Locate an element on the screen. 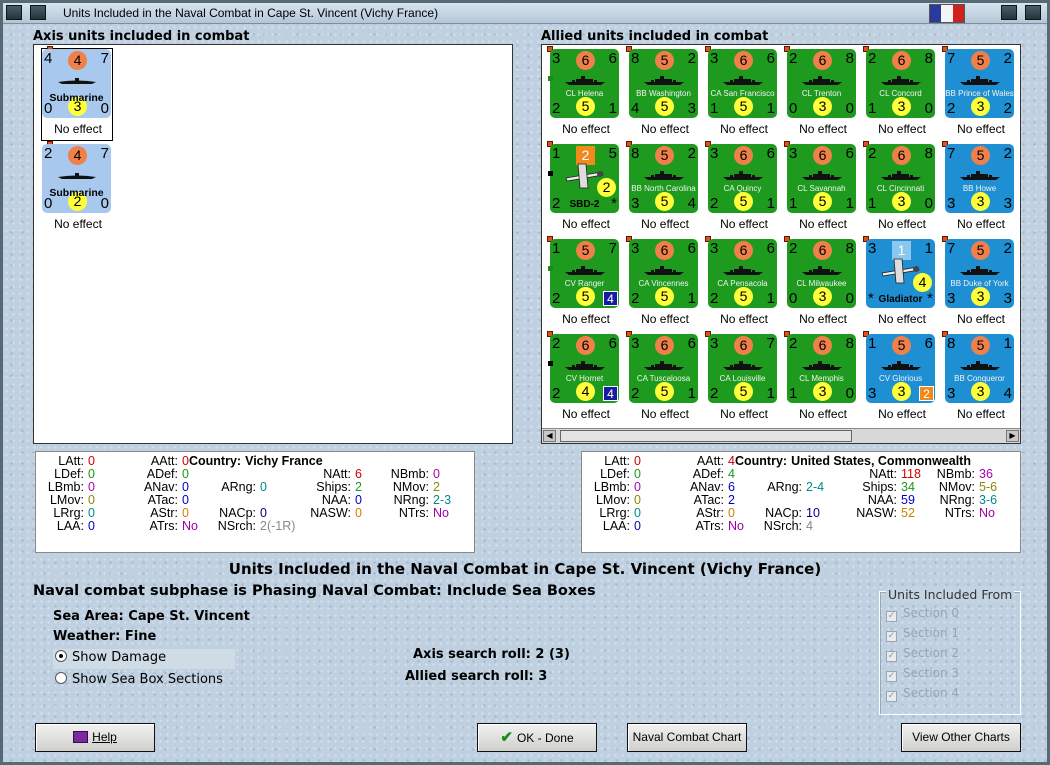 This screenshot has height=765, width=1050. unit-cell: 4 7 0 0 4 3 Submarine No effect is located at coordinates (78, 93).